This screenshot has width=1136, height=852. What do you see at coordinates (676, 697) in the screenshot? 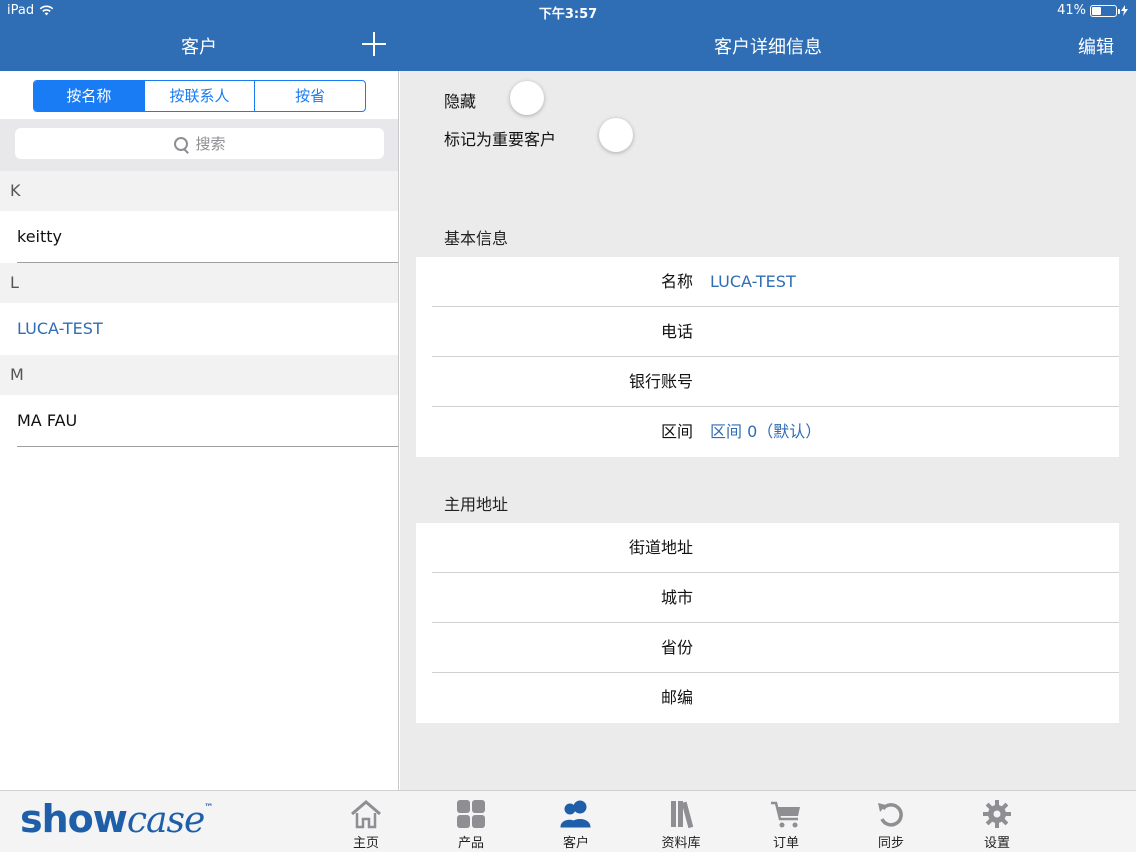
I see `postcode-label: 邮编` at bounding box center [676, 697].